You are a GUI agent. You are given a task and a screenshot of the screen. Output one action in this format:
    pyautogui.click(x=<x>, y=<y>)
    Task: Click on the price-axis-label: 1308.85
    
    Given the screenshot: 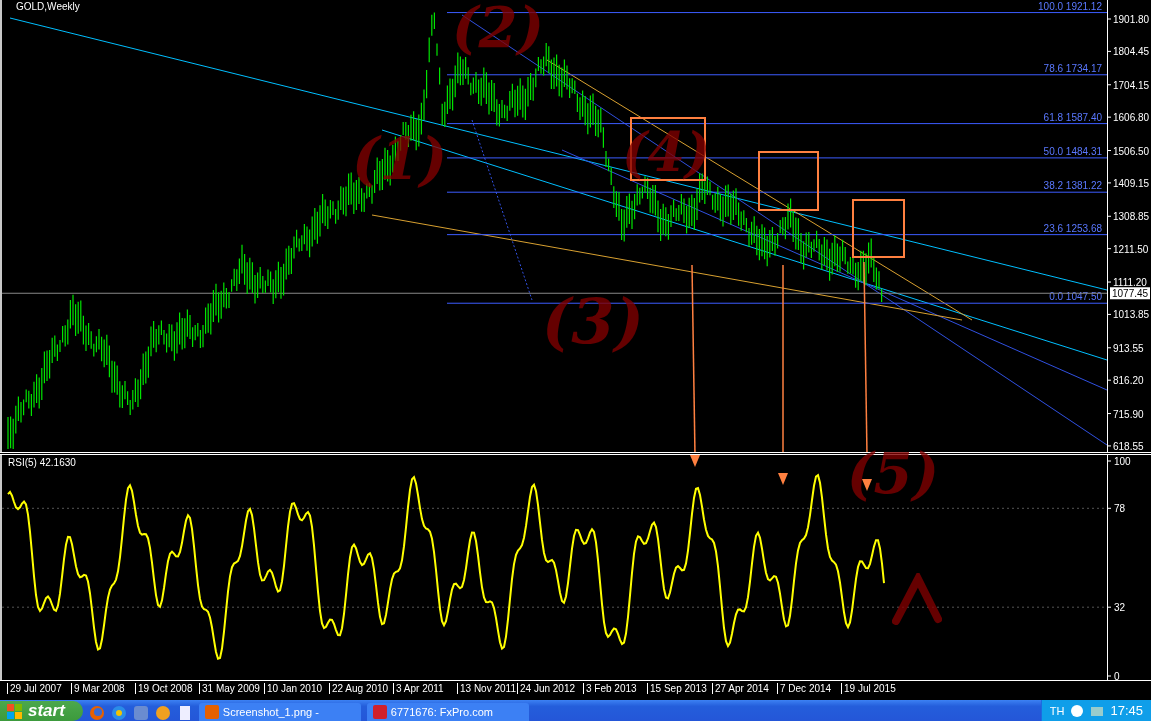 What is the action you would take?
    pyautogui.click(x=1131, y=217)
    